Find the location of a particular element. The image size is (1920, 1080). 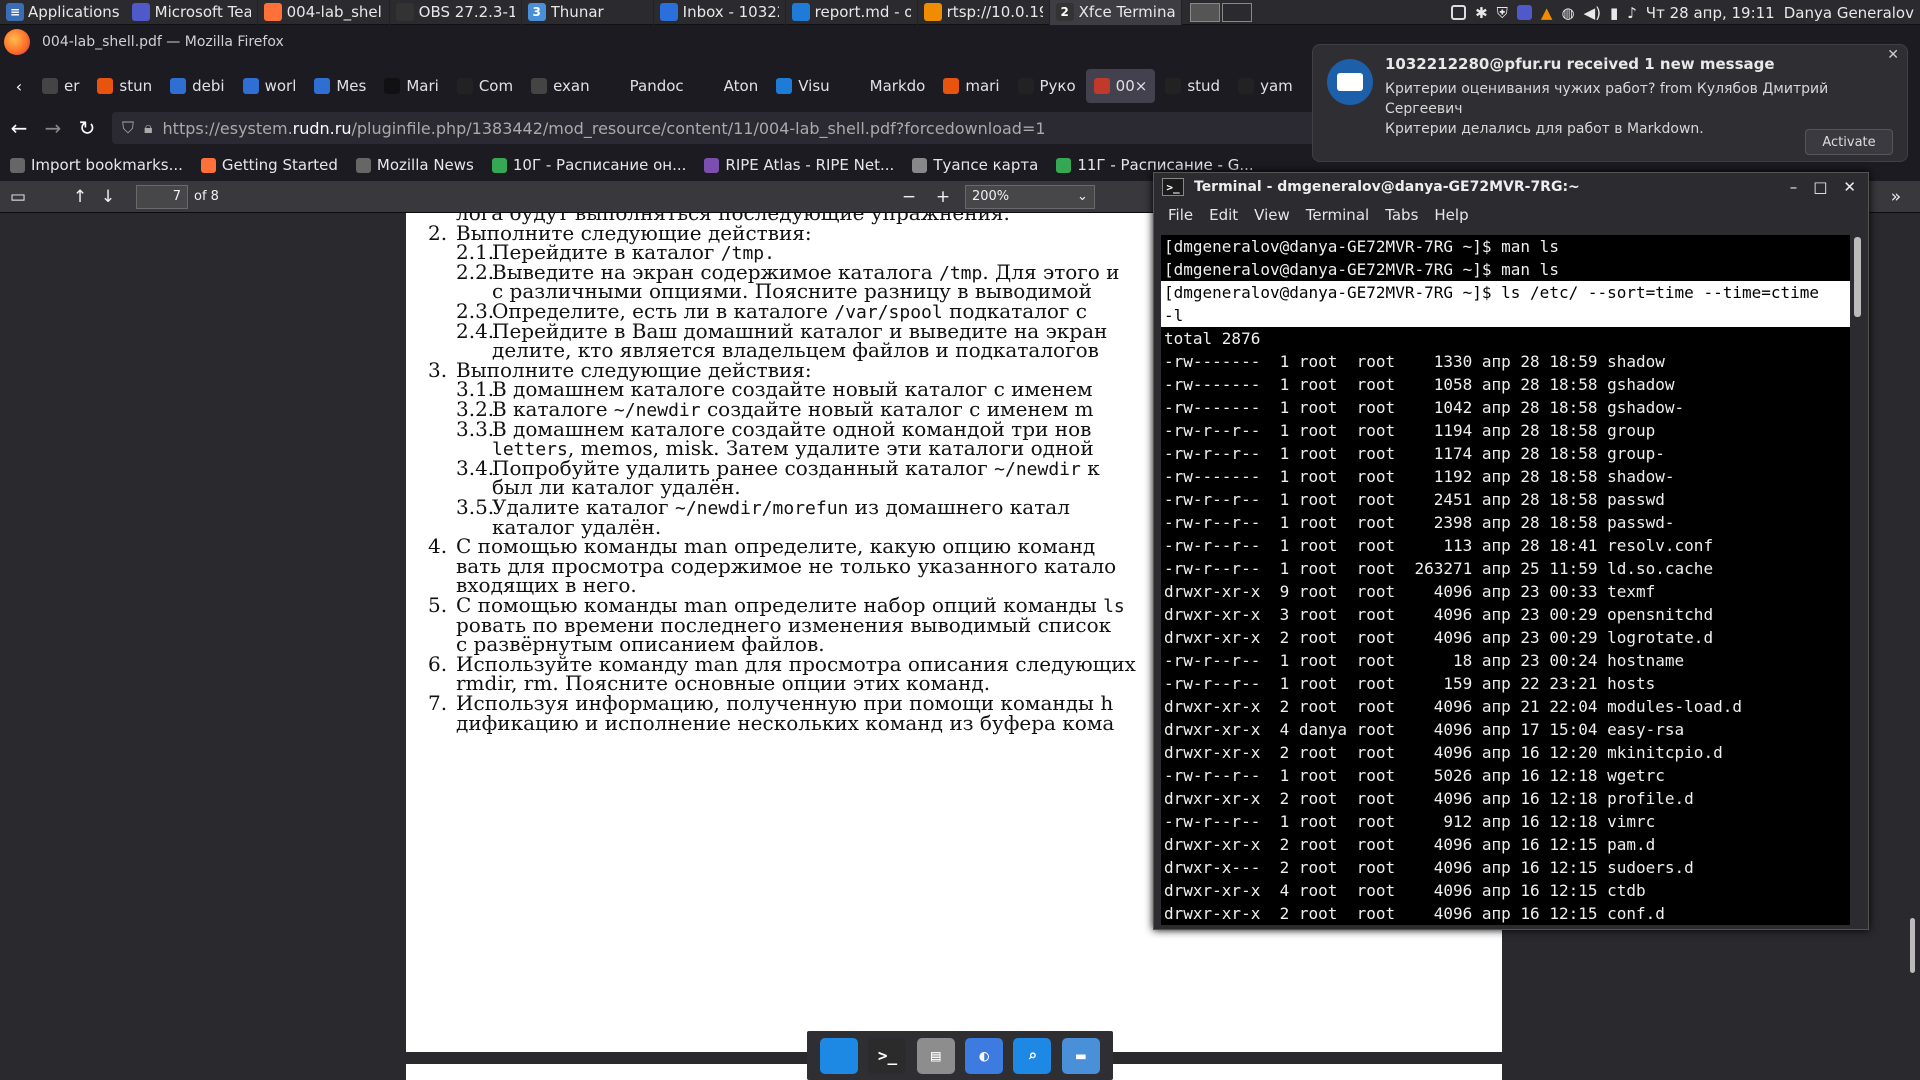

task-app-icon is located at coordinates (272, 12).